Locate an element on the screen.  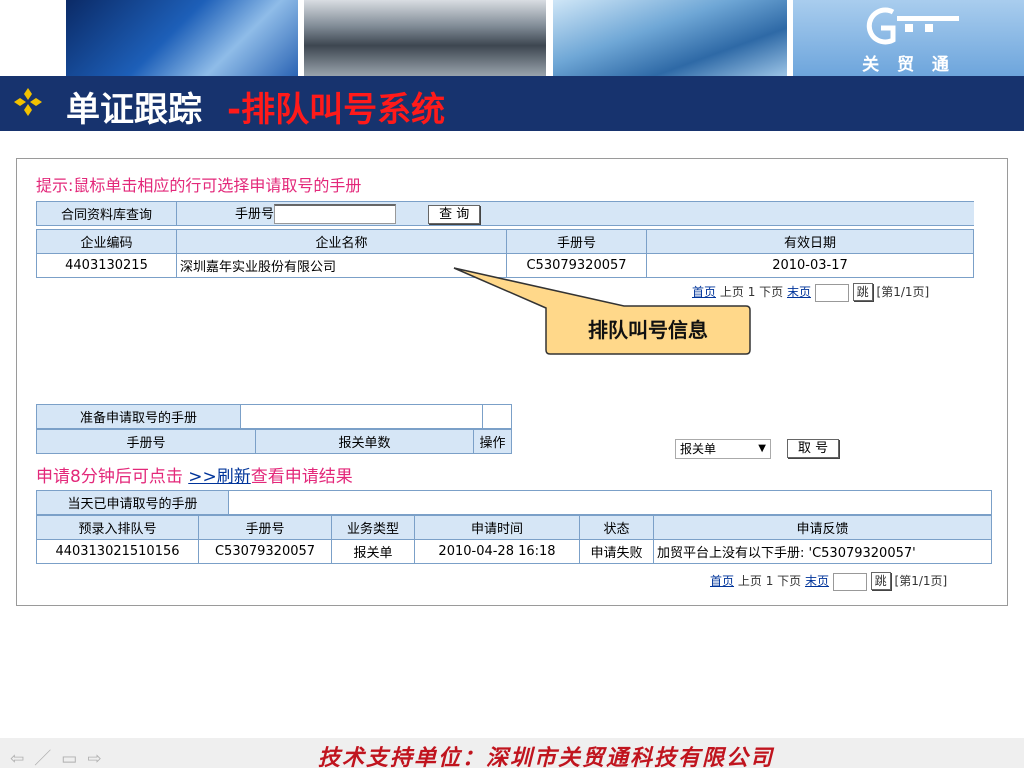
back-arrow-icon: ⇦ is located at coordinates (22, 758).